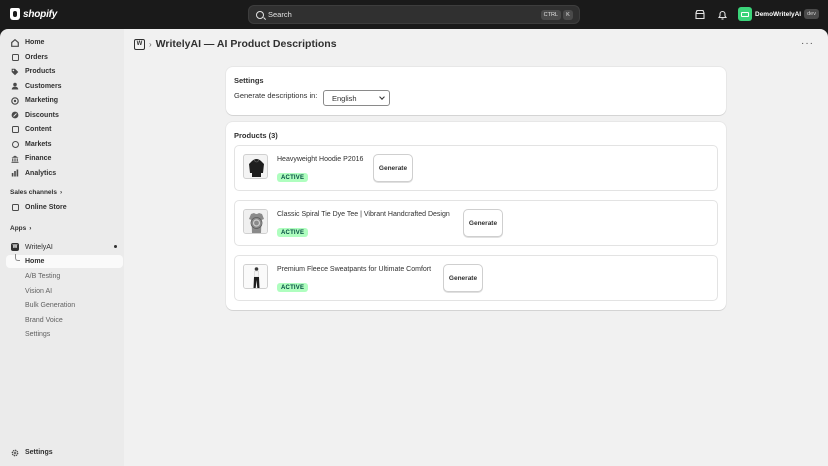  I want to click on pin-indicator-icon, so click(115, 246).